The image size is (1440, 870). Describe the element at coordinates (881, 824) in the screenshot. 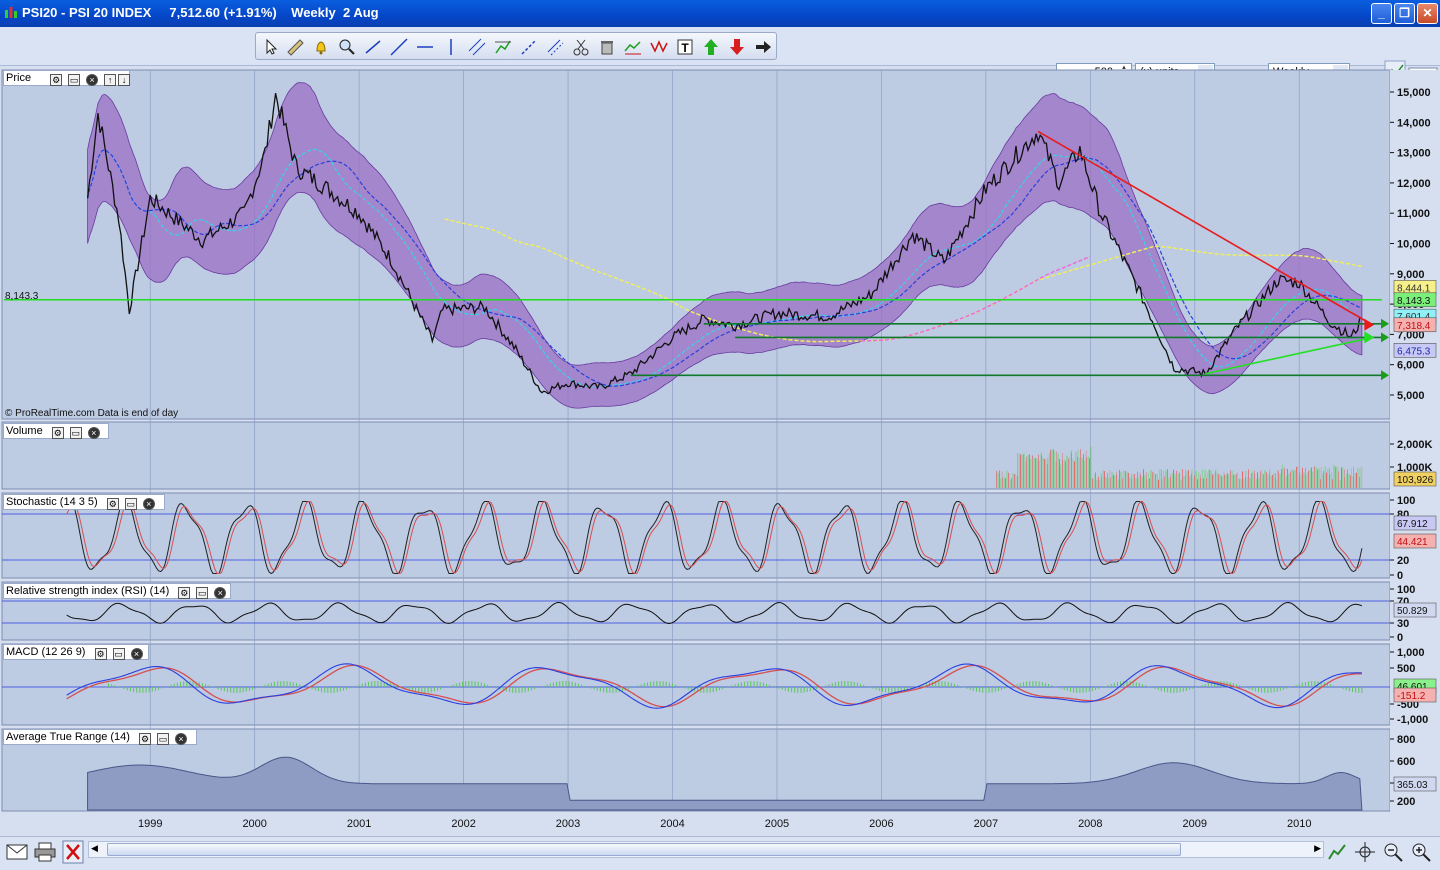

I see `x-axis-year-label: 2006` at that location.